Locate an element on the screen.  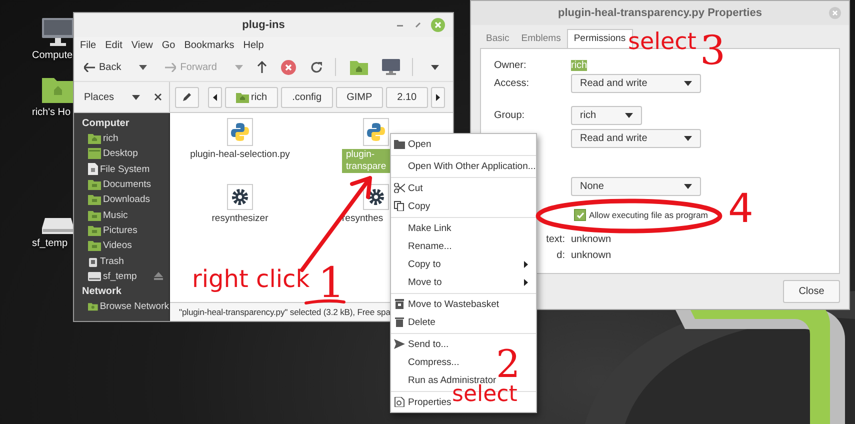
left-triangle-icon is located at coordinates (215, 97).